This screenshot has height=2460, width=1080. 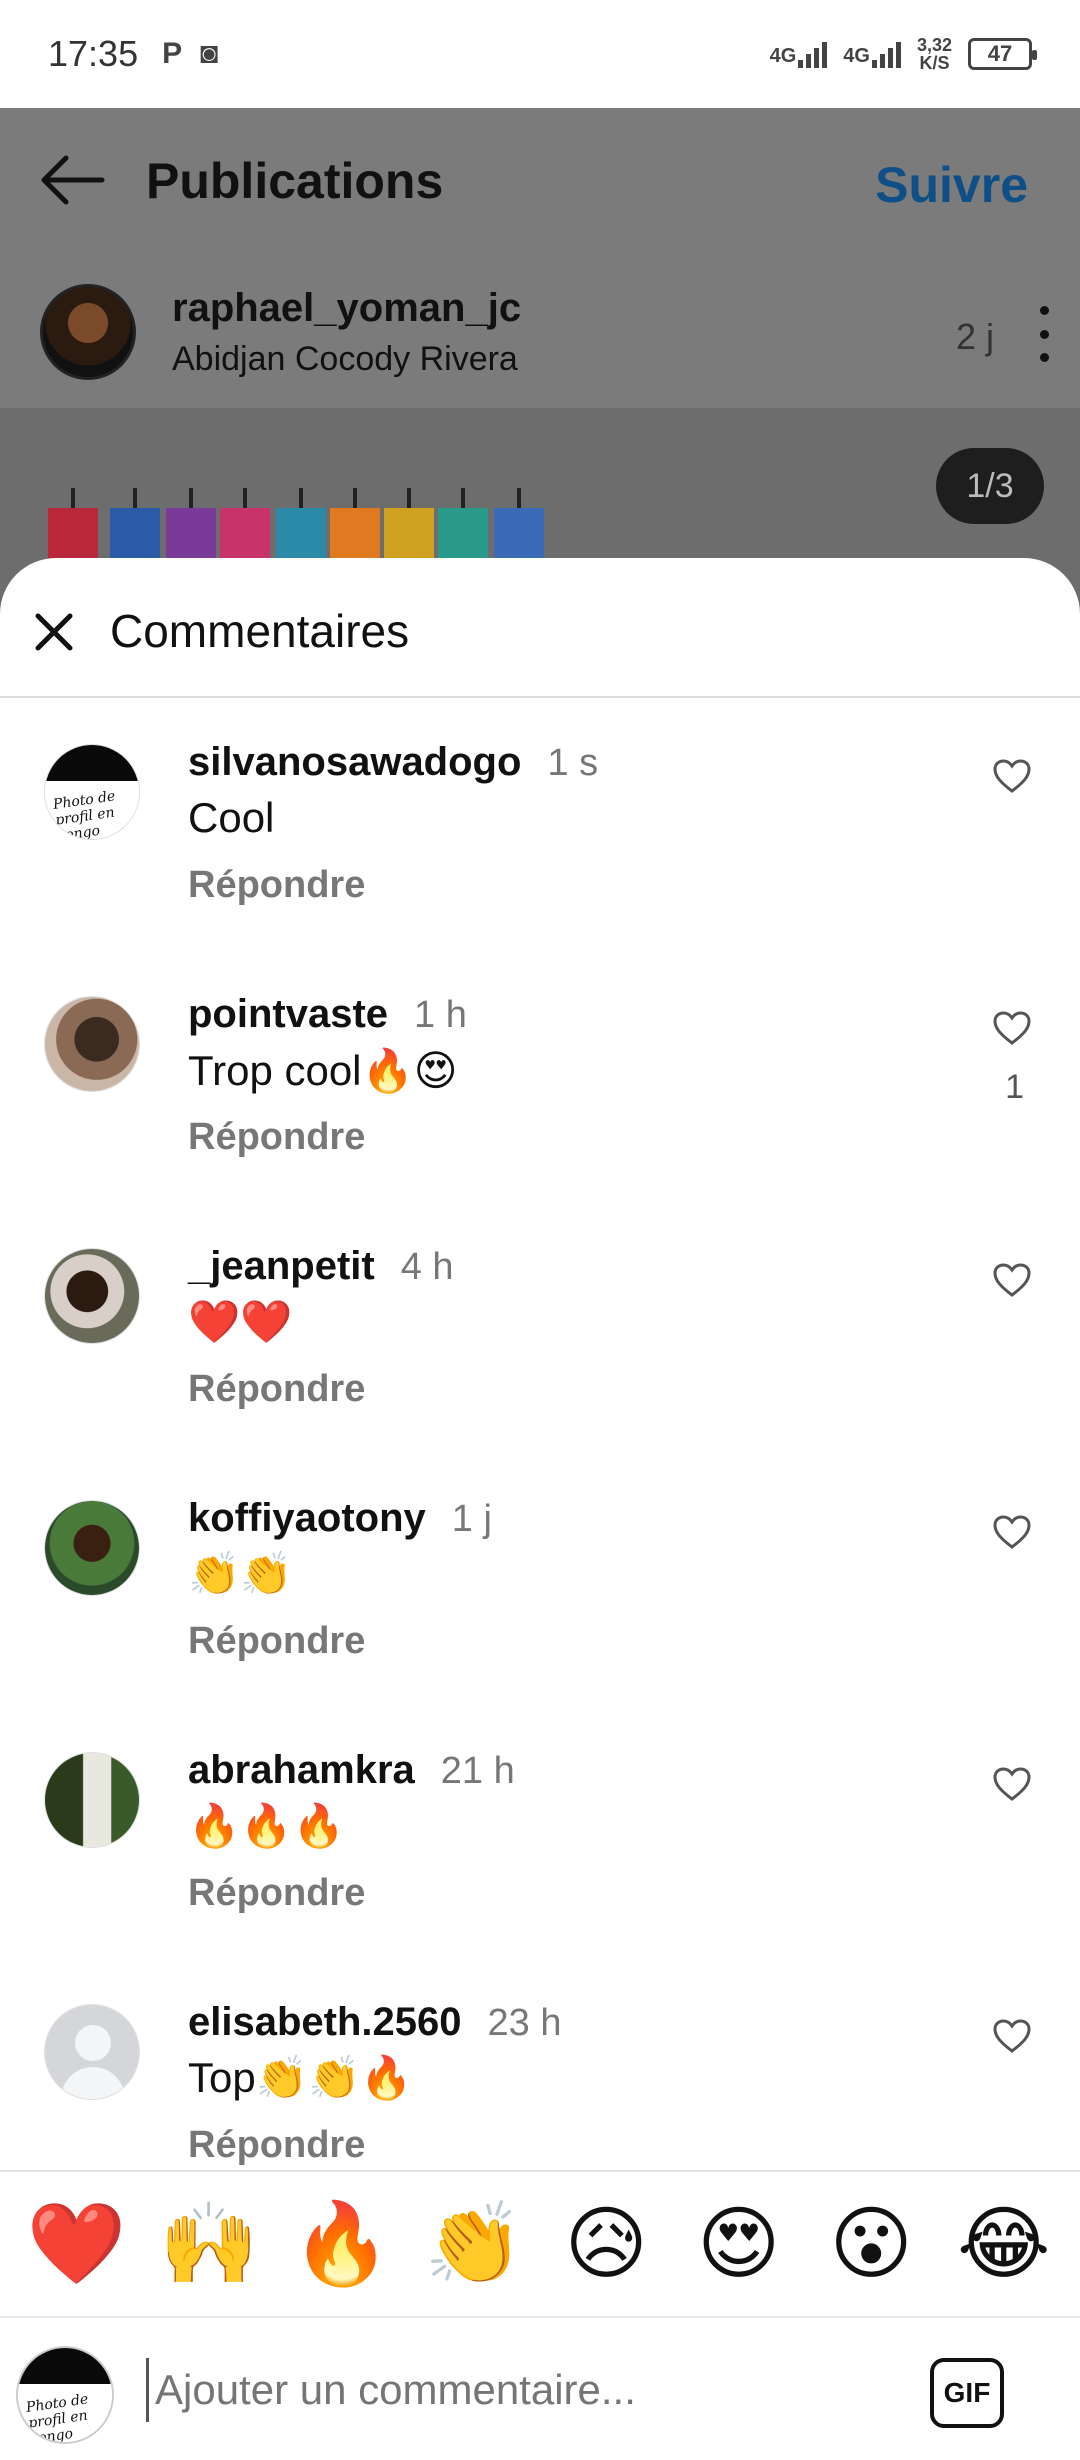 I want to click on comment-time: 1 h, so click(x=440, y=1015).